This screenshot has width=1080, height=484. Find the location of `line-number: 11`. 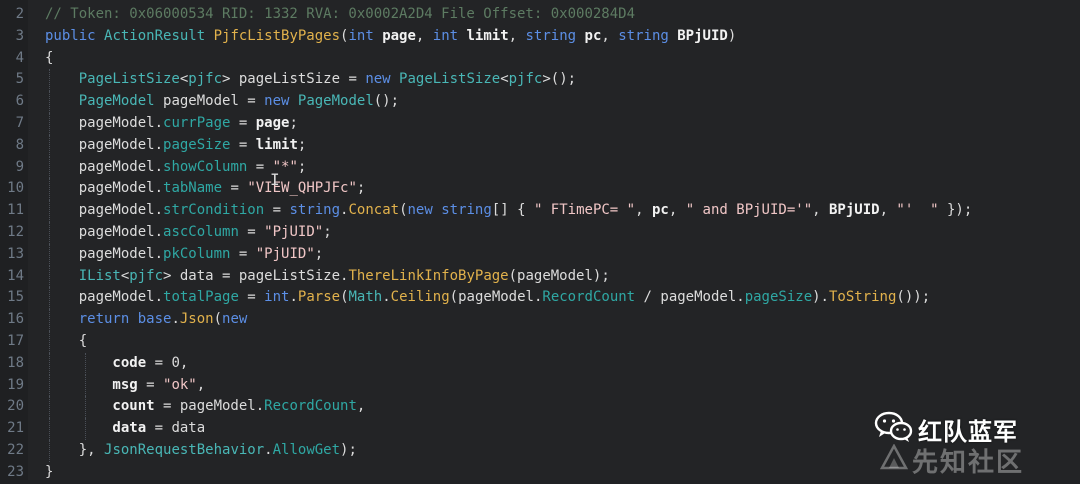

line-number: 11 is located at coordinates (15, 210).